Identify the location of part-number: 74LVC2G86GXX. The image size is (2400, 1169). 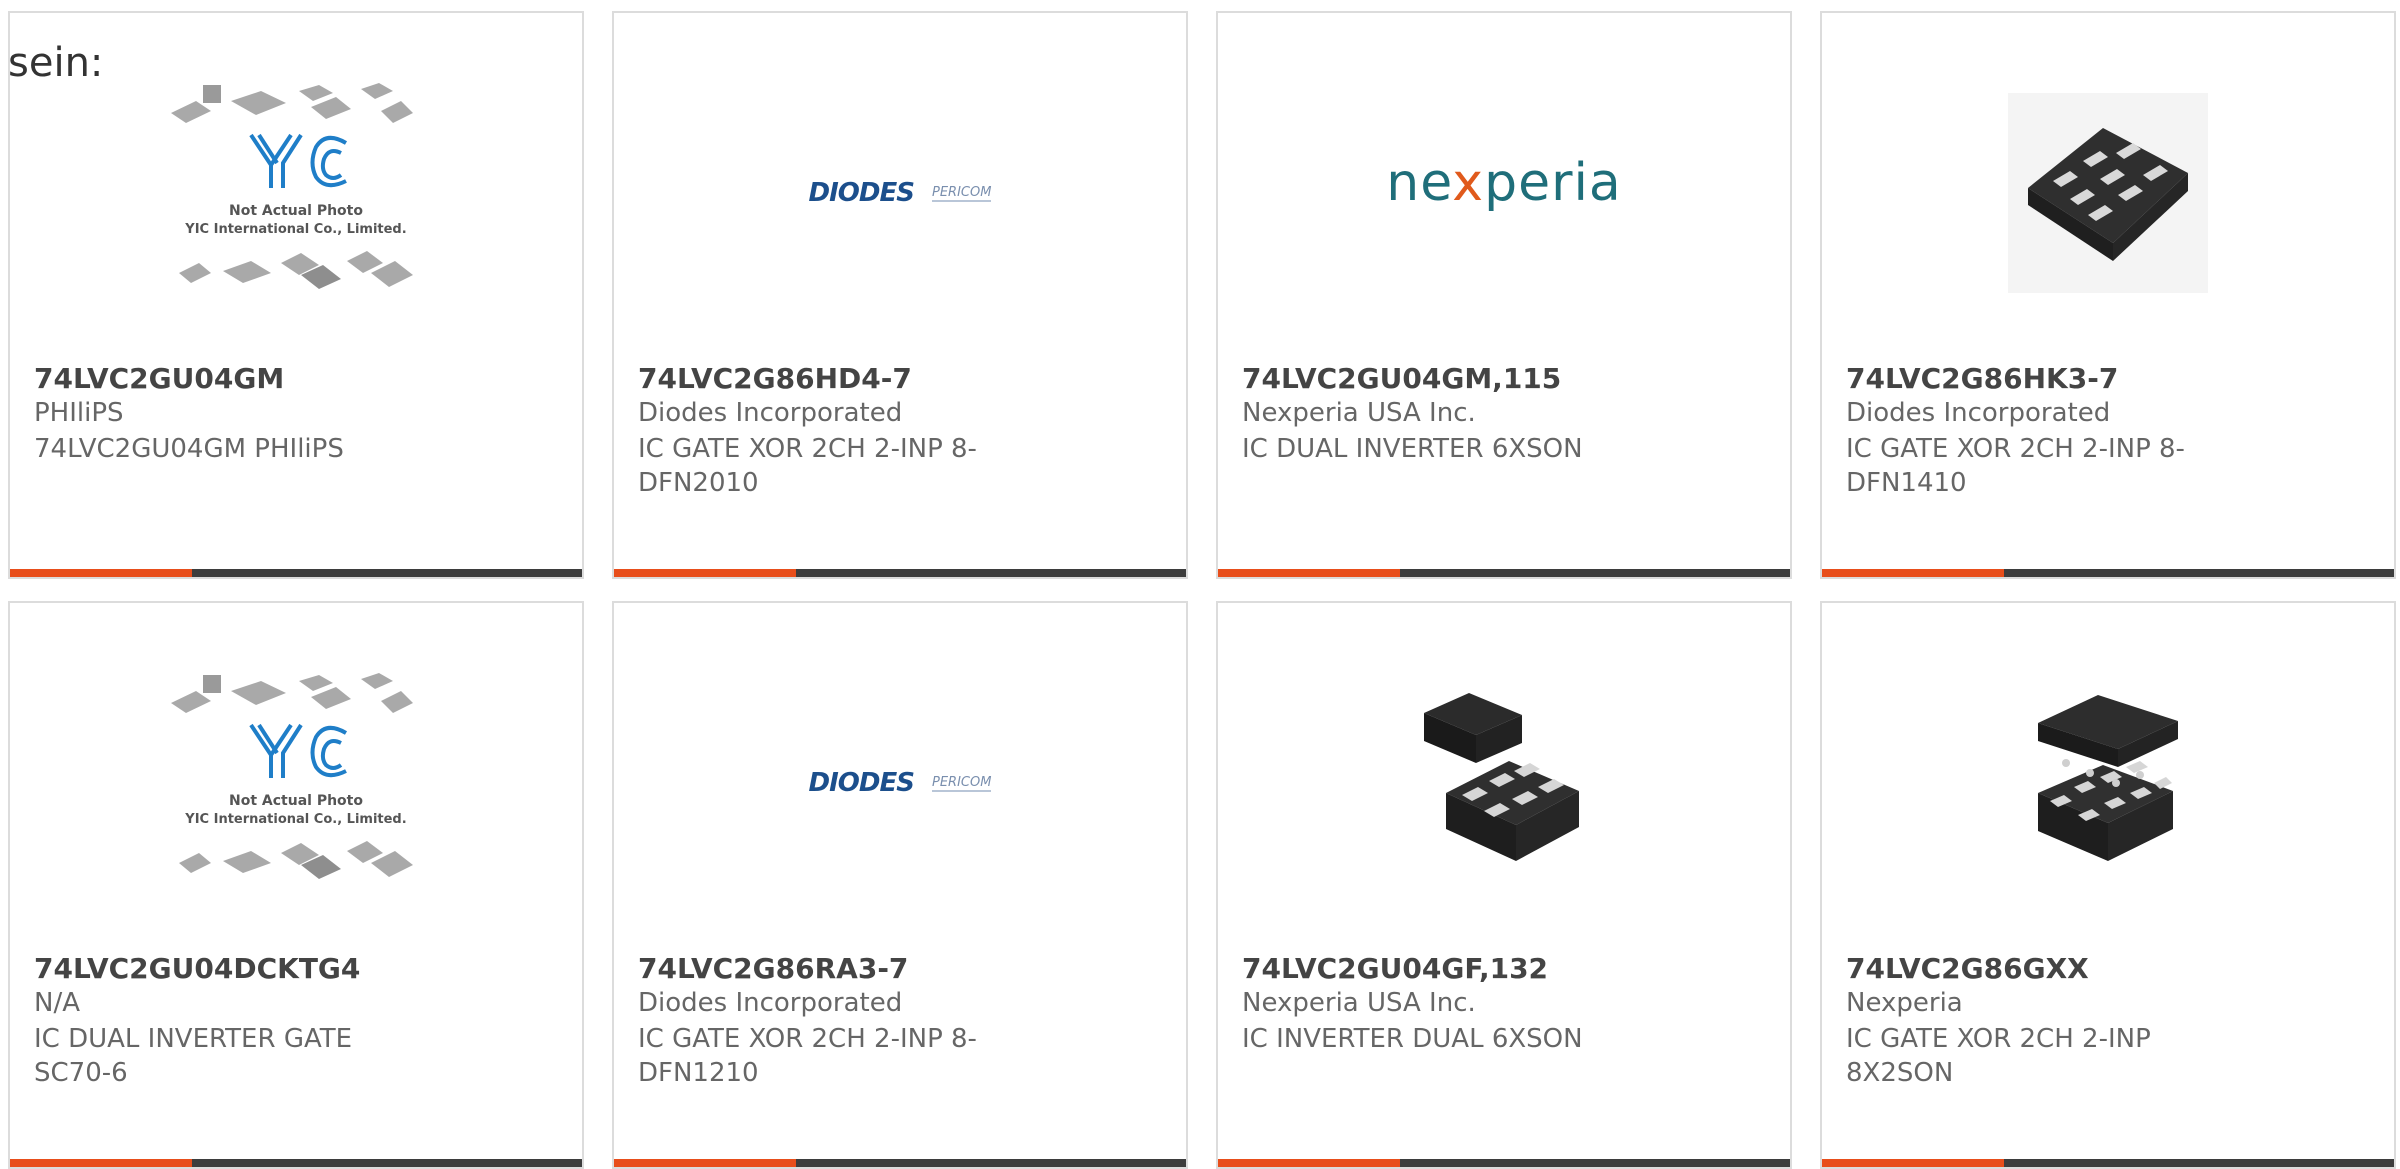
(1967, 968).